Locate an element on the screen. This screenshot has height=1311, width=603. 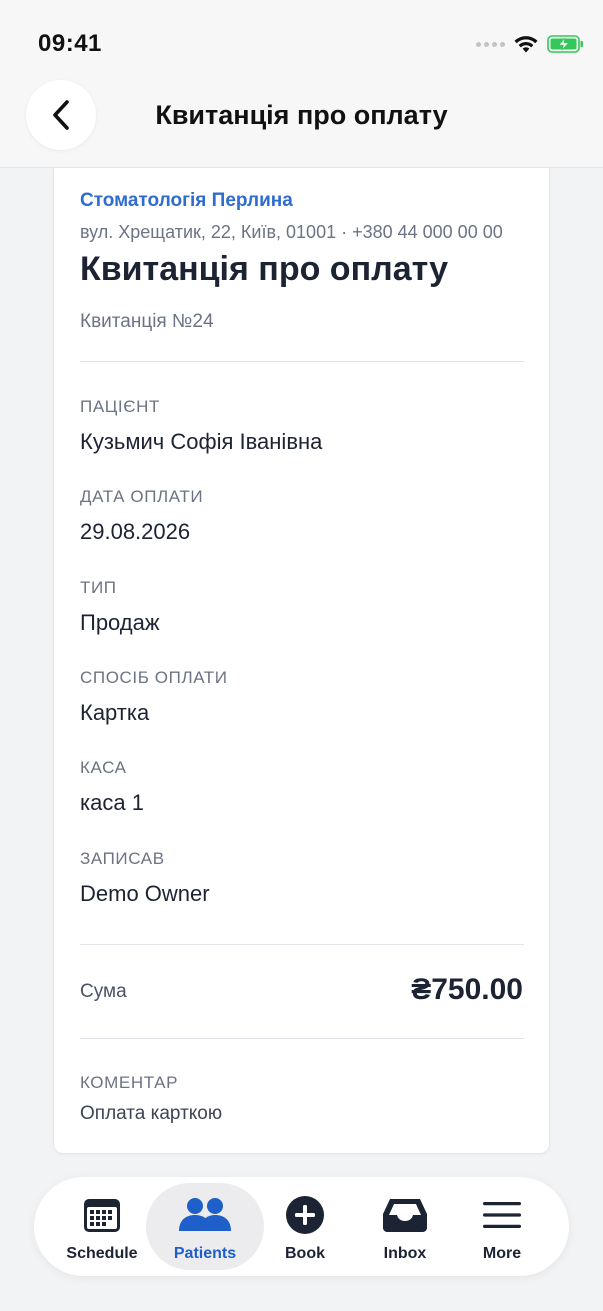
tab-book: Book is located at coordinates (305, 1226).